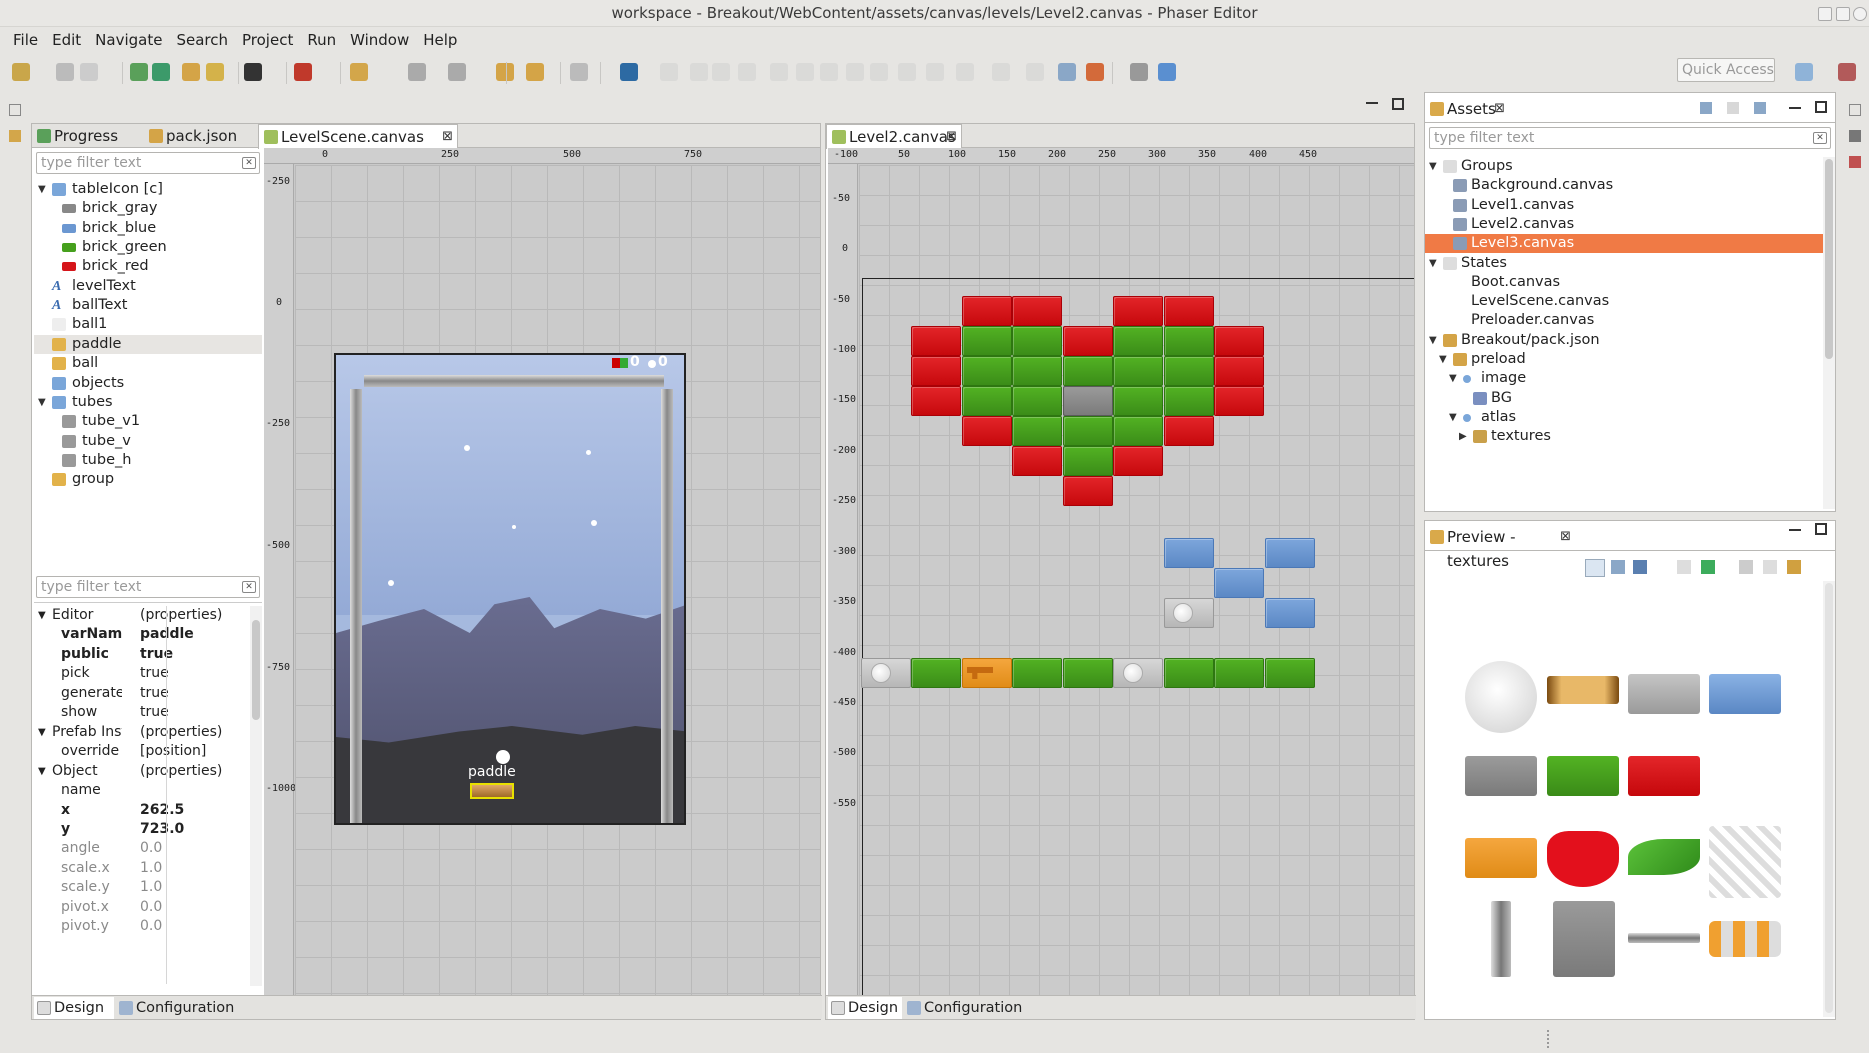 Image resolution: width=1869 pixels, height=1053 pixels. Describe the element at coordinates (144, 829) in the screenshot. I see `property-row-y: y 723.0` at that location.